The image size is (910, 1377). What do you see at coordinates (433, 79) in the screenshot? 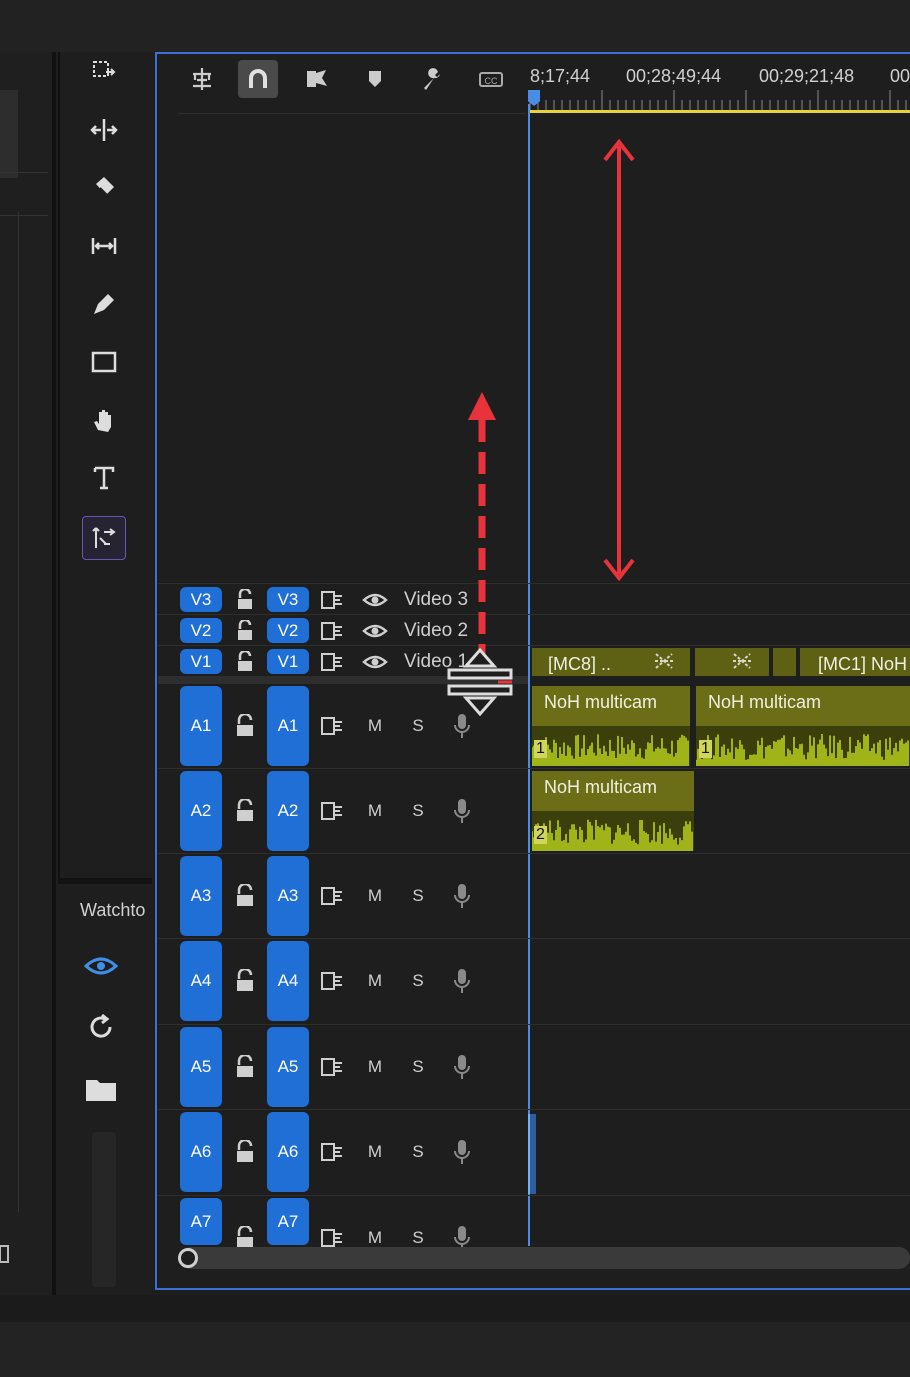
I see `wrench-icon` at bounding box center [433, 79].